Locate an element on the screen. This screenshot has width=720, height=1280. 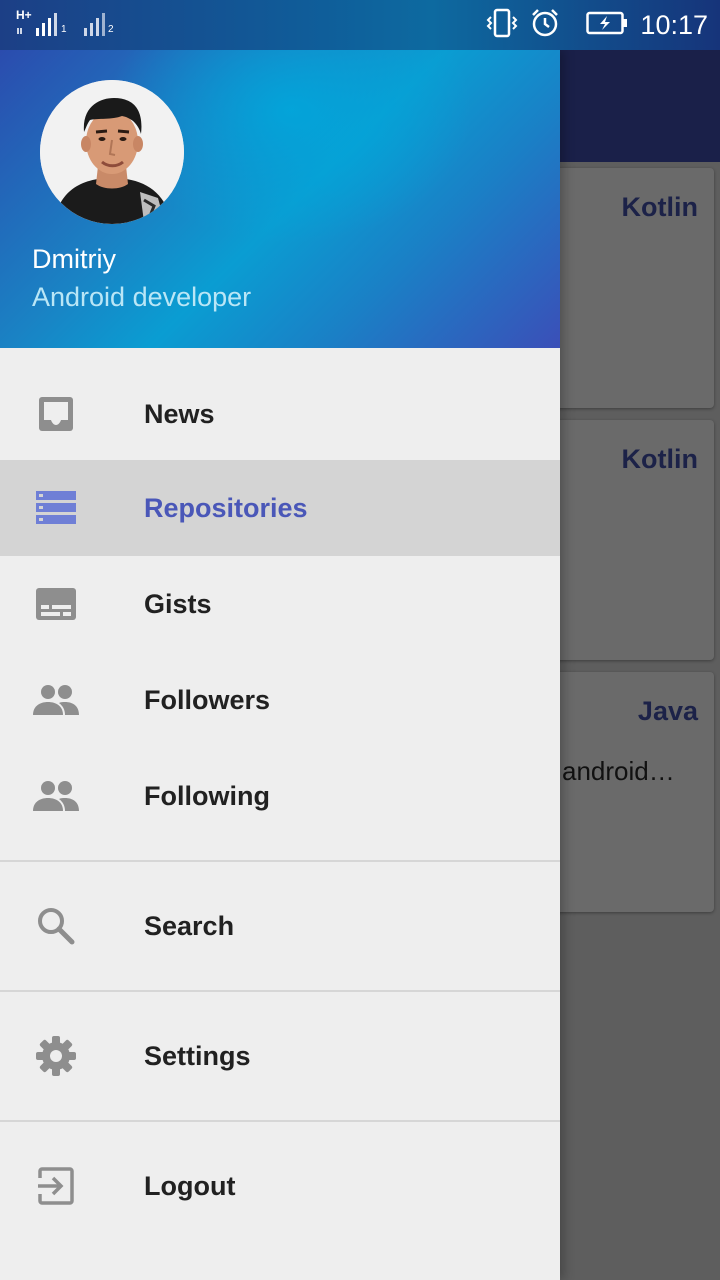
repository-language: Java is located at coordinates (667, 711).